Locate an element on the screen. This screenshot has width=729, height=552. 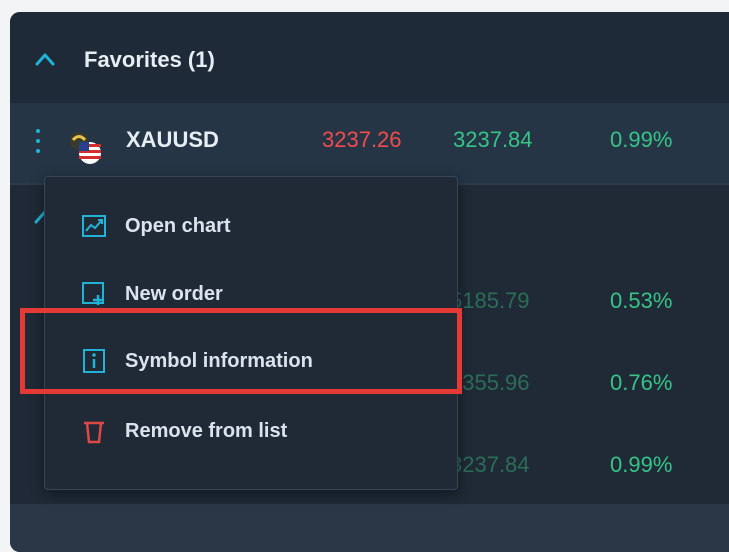
panel-footer is located at coordinates (369, 528).